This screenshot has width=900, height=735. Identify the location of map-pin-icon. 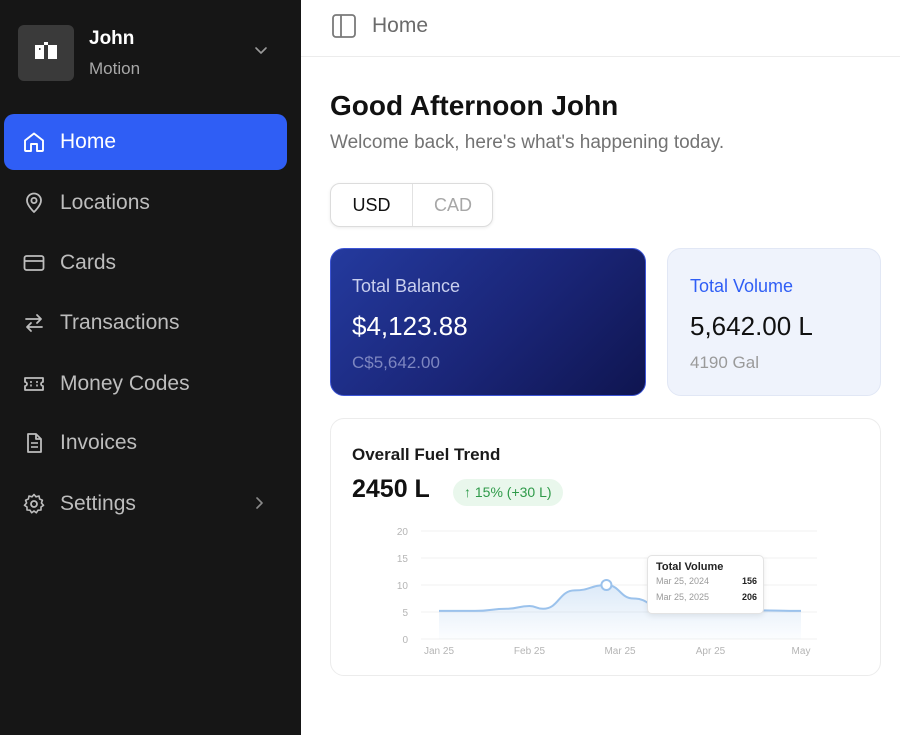
(34, 202).